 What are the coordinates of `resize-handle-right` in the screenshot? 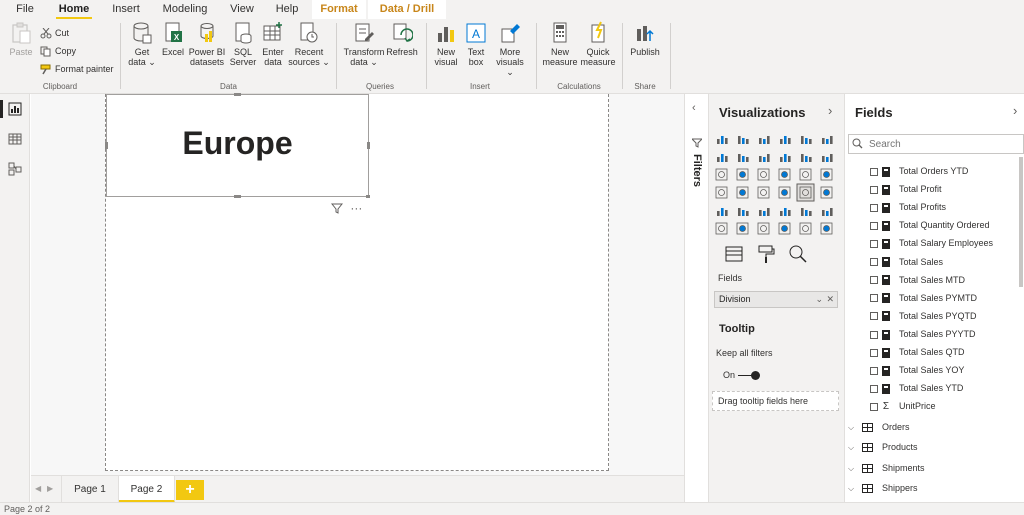 It's located at (368, 145).